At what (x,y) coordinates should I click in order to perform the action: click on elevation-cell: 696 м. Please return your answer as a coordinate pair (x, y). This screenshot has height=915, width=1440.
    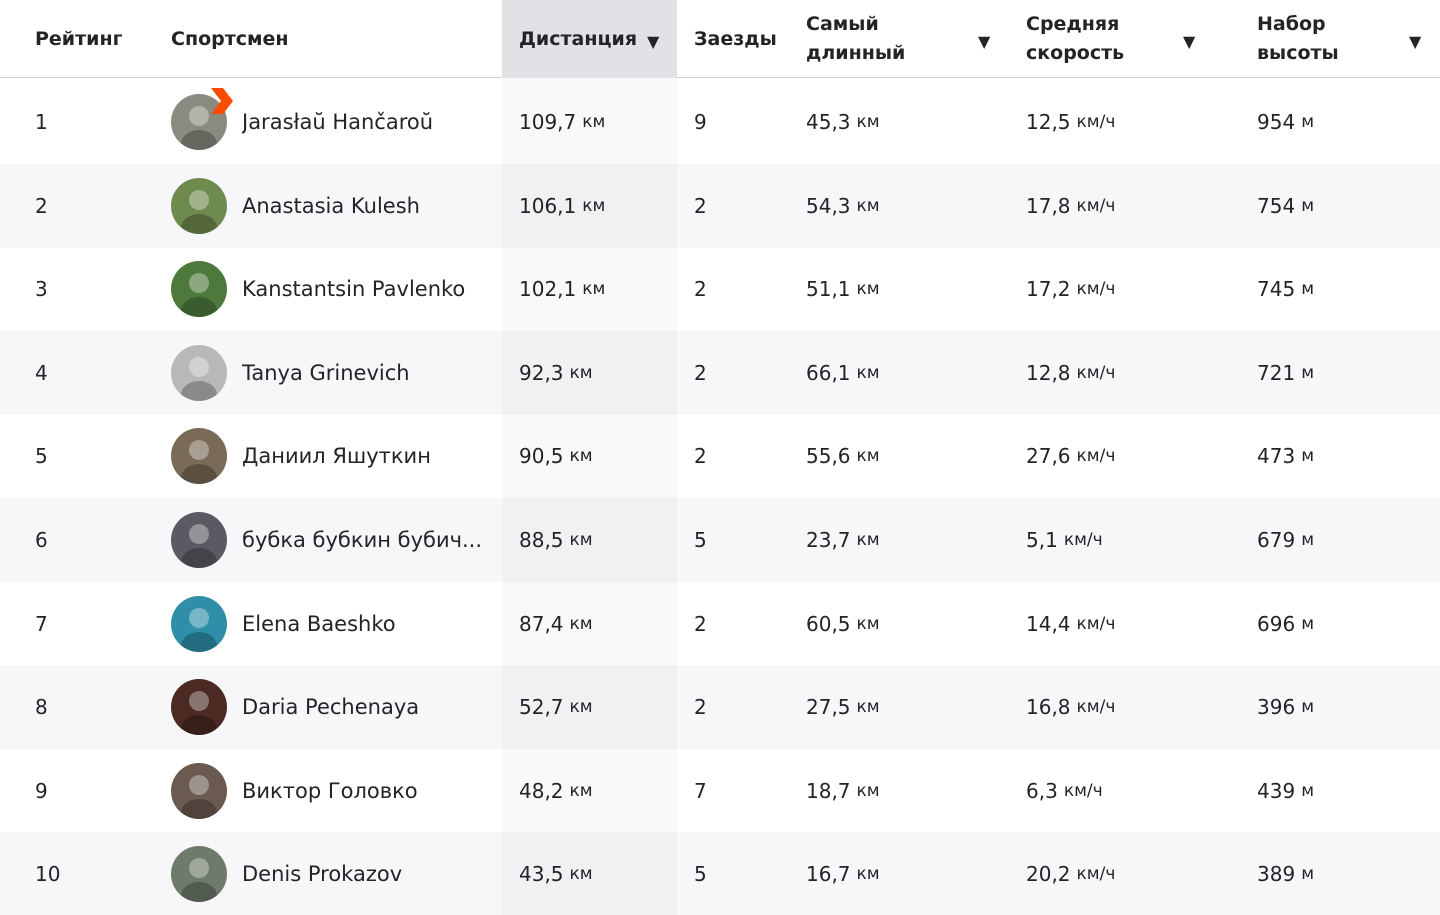
    Looking at the image, I should click on (1286, 623).